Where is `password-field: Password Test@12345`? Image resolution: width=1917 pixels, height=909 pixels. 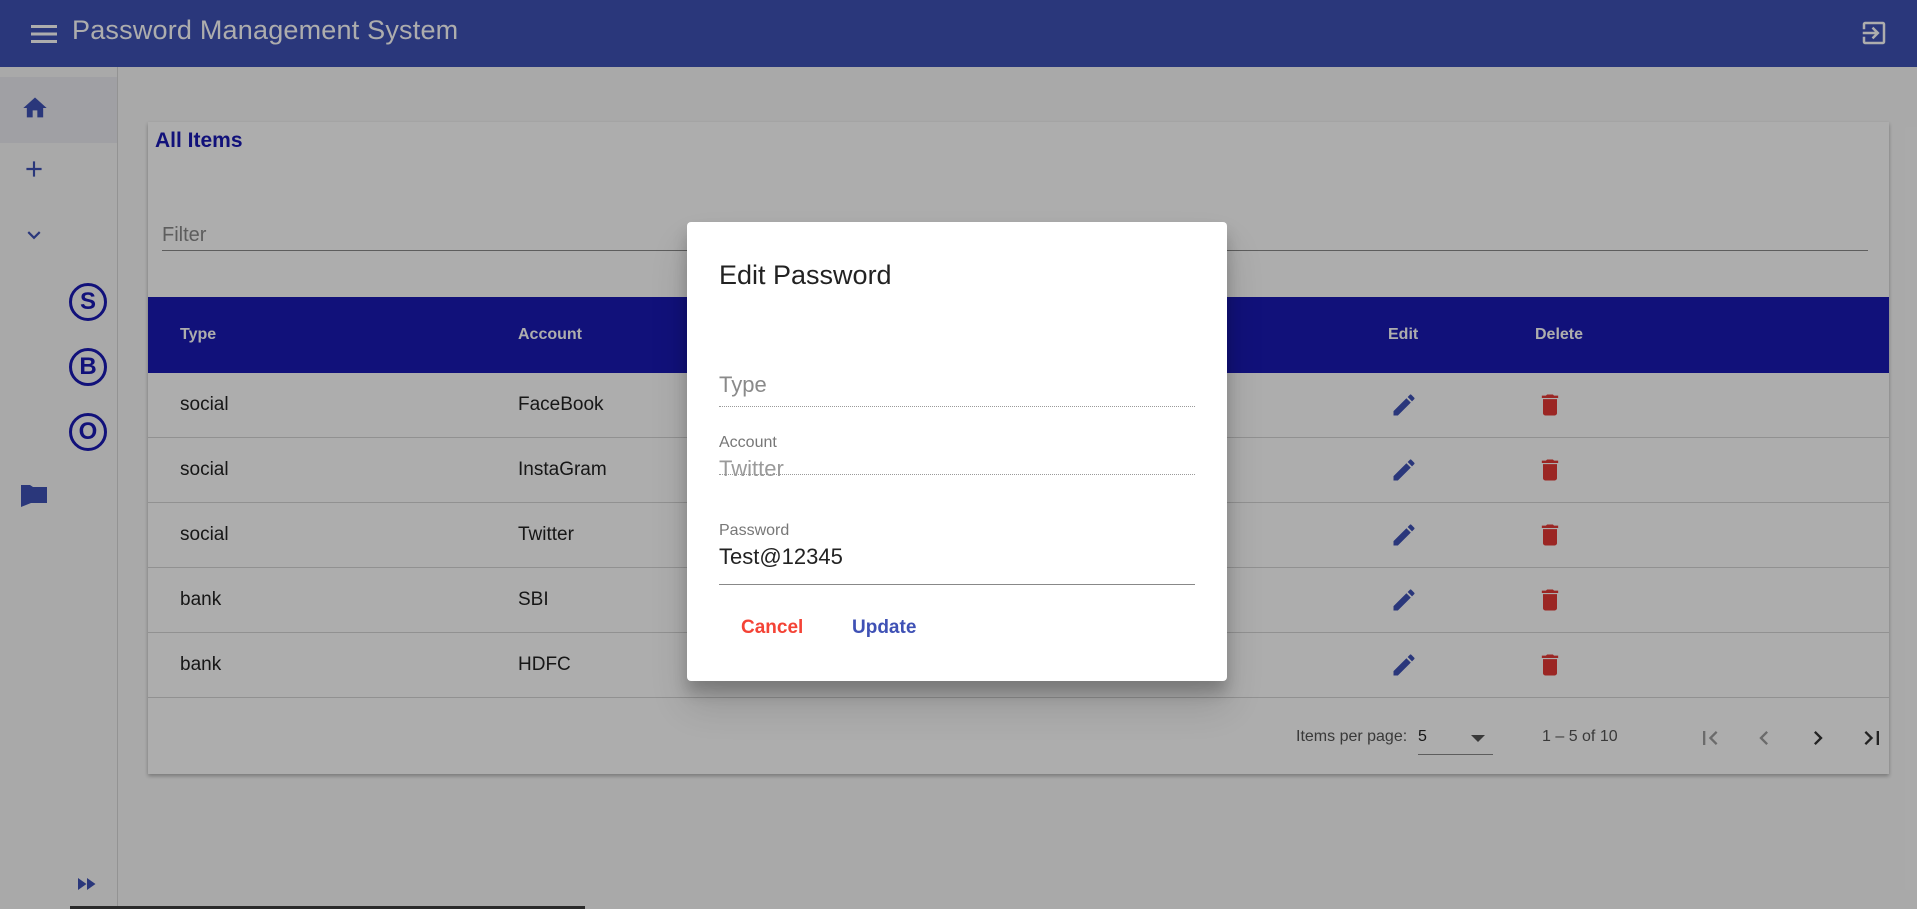 password-field: Password Test@12345 is located at coordinates (957, 542).